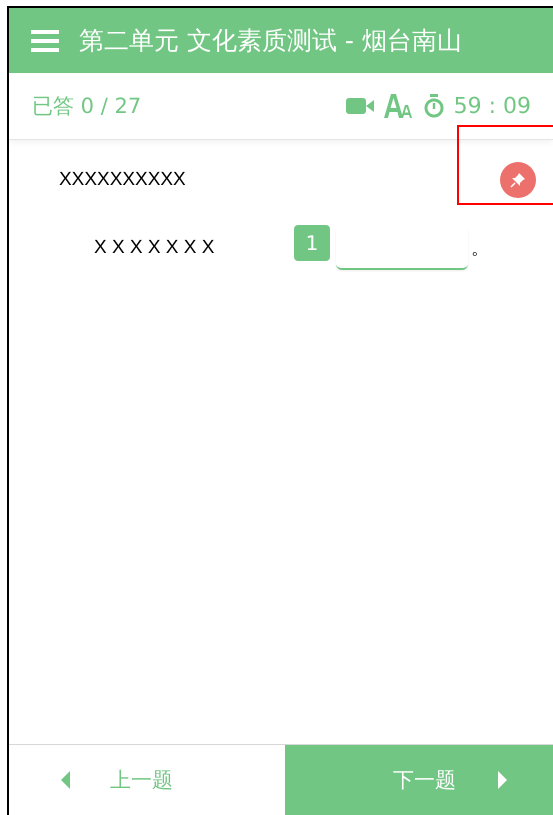 The height and width of the screenshot is (815, 553). I want to click on question-title: XXXXXXXXXX, so click(122, 180).